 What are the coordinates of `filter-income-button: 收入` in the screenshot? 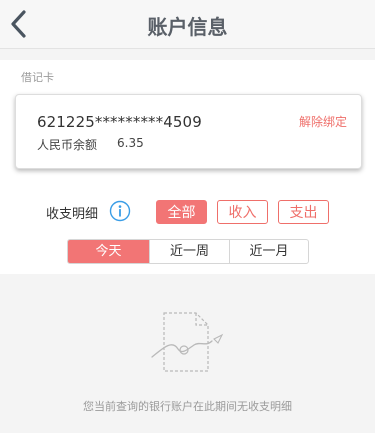 It's located at (242, 212).